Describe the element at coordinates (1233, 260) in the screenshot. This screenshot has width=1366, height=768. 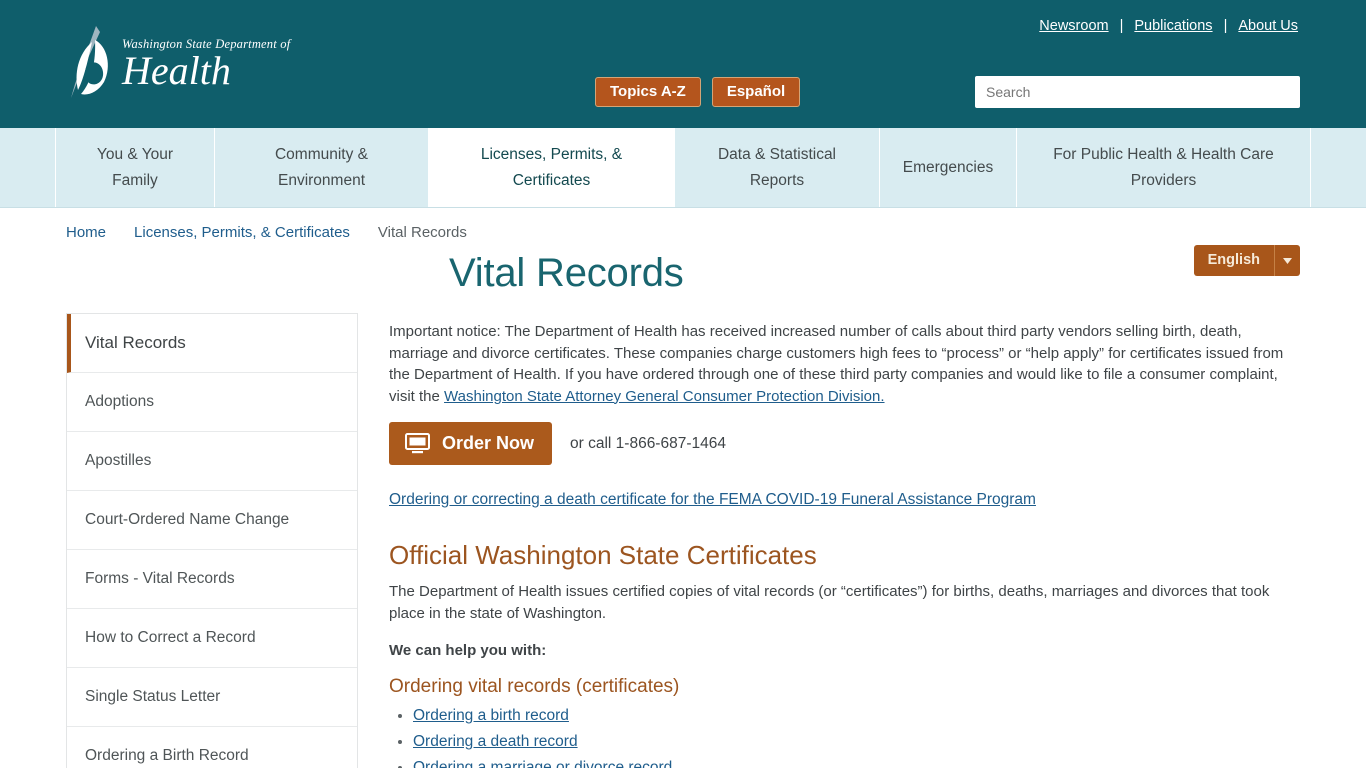
I see `language-current-button: English` at that location.